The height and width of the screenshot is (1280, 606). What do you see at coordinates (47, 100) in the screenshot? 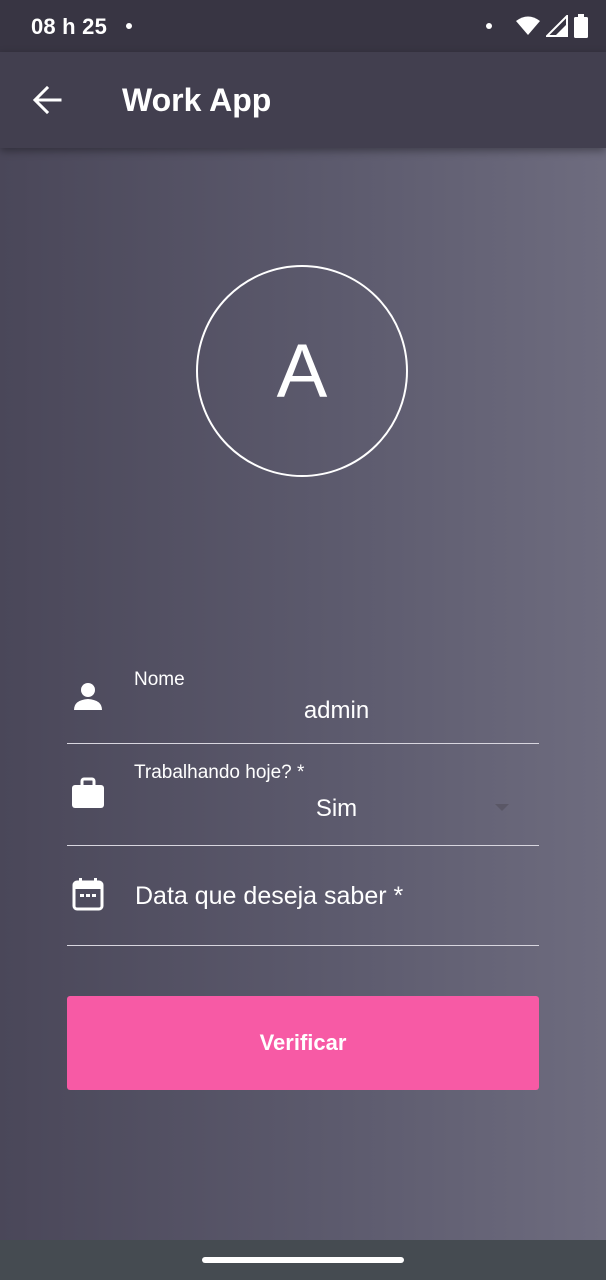
I see `arrow-left-icon` at bounding box center [47, 100].